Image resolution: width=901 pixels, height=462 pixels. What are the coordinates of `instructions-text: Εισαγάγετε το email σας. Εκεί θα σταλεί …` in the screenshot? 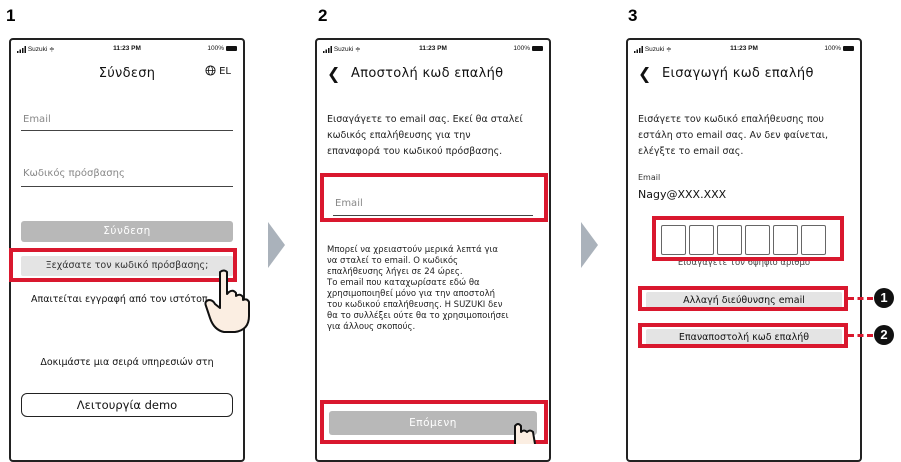 It's located at (436, 136).